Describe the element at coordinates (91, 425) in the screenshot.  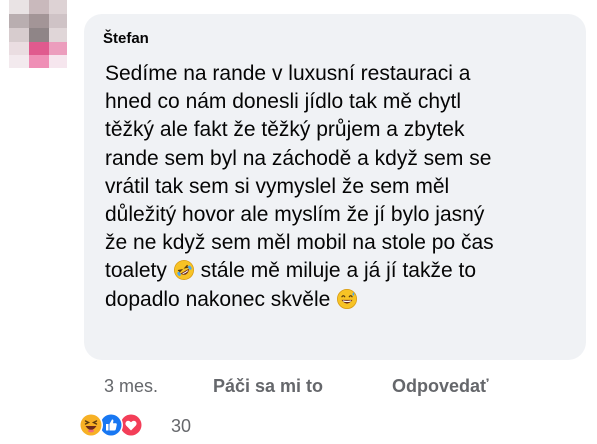
I see `haha-reaction-icon` at that location.